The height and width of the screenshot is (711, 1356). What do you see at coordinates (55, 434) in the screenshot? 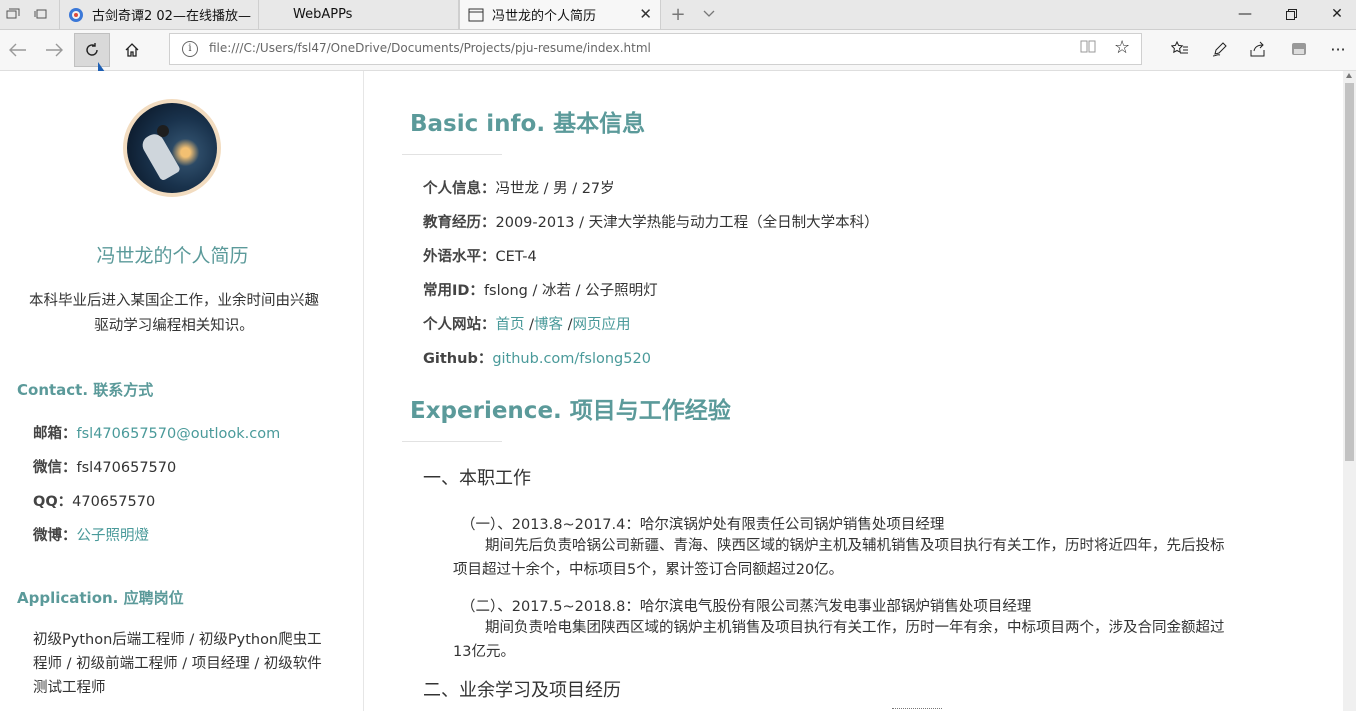
I see `contact-label: 邮箱：` at bounding box center [55, 434].